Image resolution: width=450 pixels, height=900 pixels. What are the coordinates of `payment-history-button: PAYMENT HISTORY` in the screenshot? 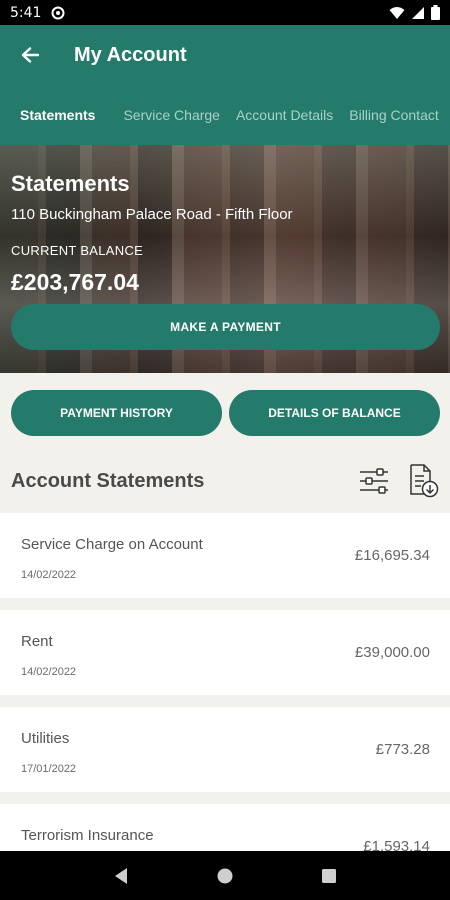 It's located at (116, 413).